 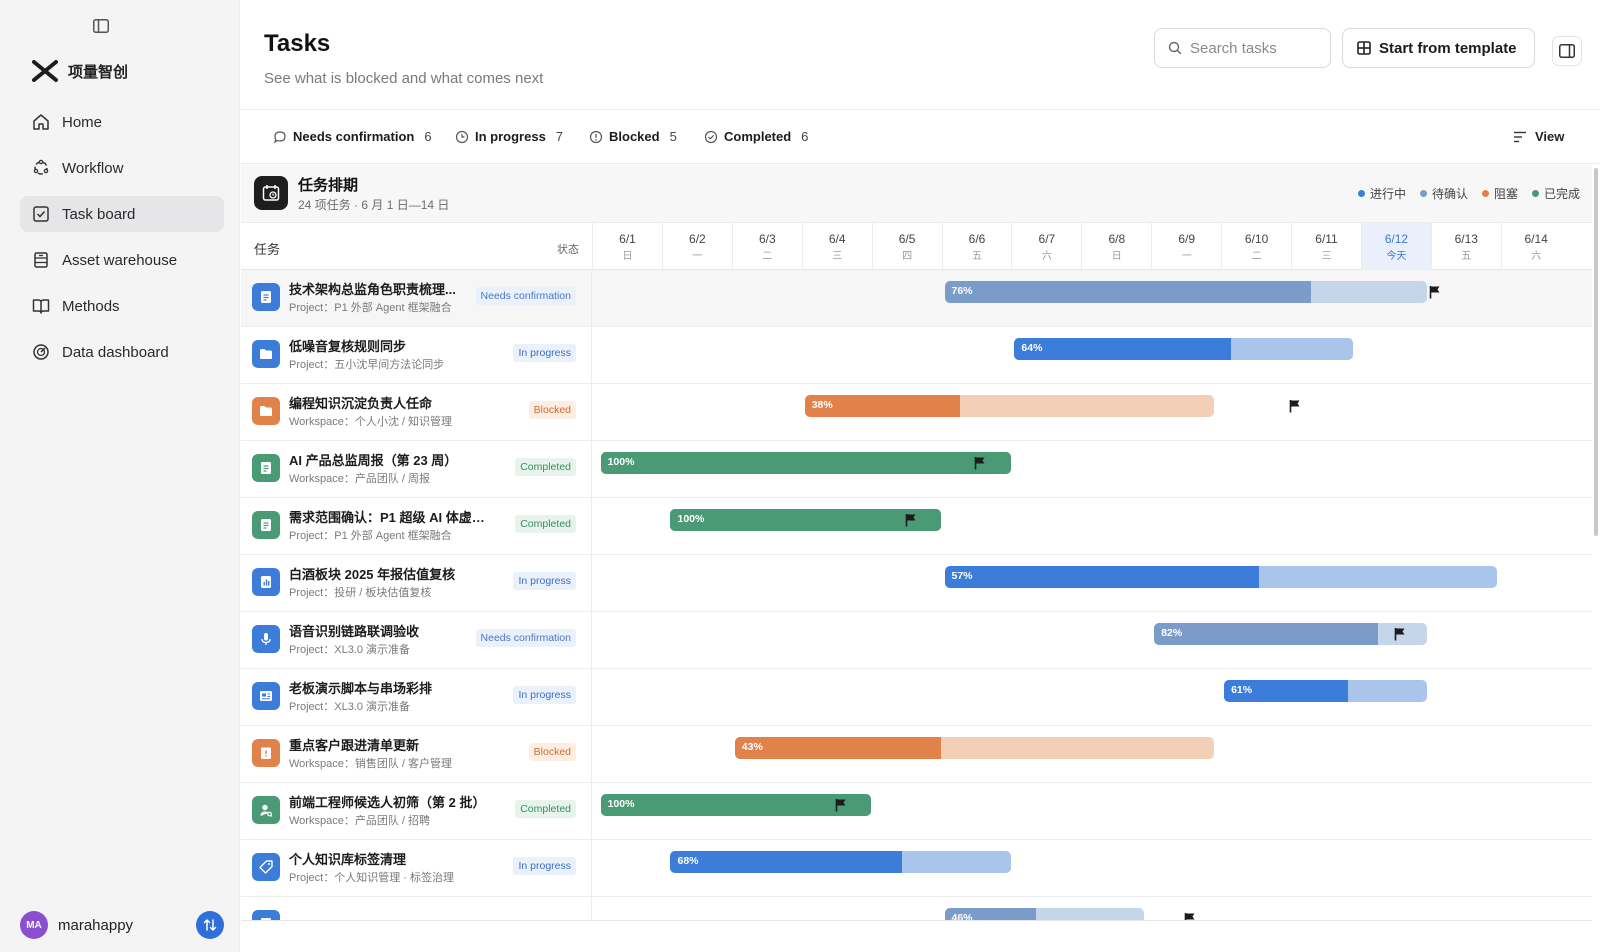 I want to click on day-weekday: 二, so click(x=1256, y=256).